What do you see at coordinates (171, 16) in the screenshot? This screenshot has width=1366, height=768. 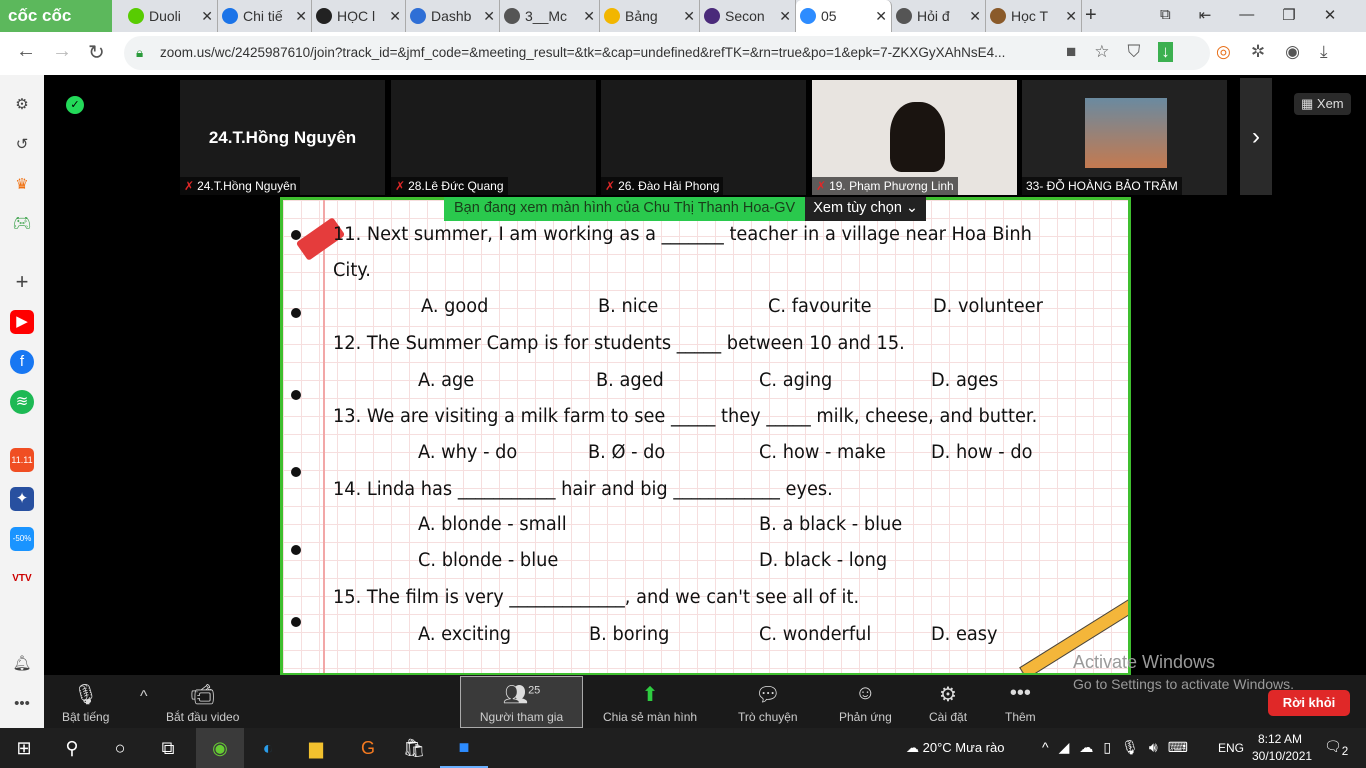 I see `browser-tab: Duoli ✕` at bounding box center [171, 16].